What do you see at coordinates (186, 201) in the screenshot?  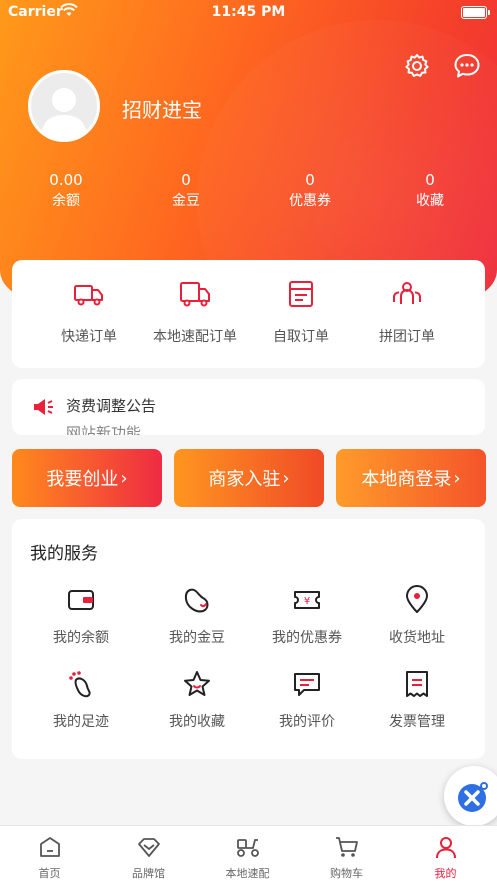 I see `stat-label: 金豆` at bounding box center [186, 201].